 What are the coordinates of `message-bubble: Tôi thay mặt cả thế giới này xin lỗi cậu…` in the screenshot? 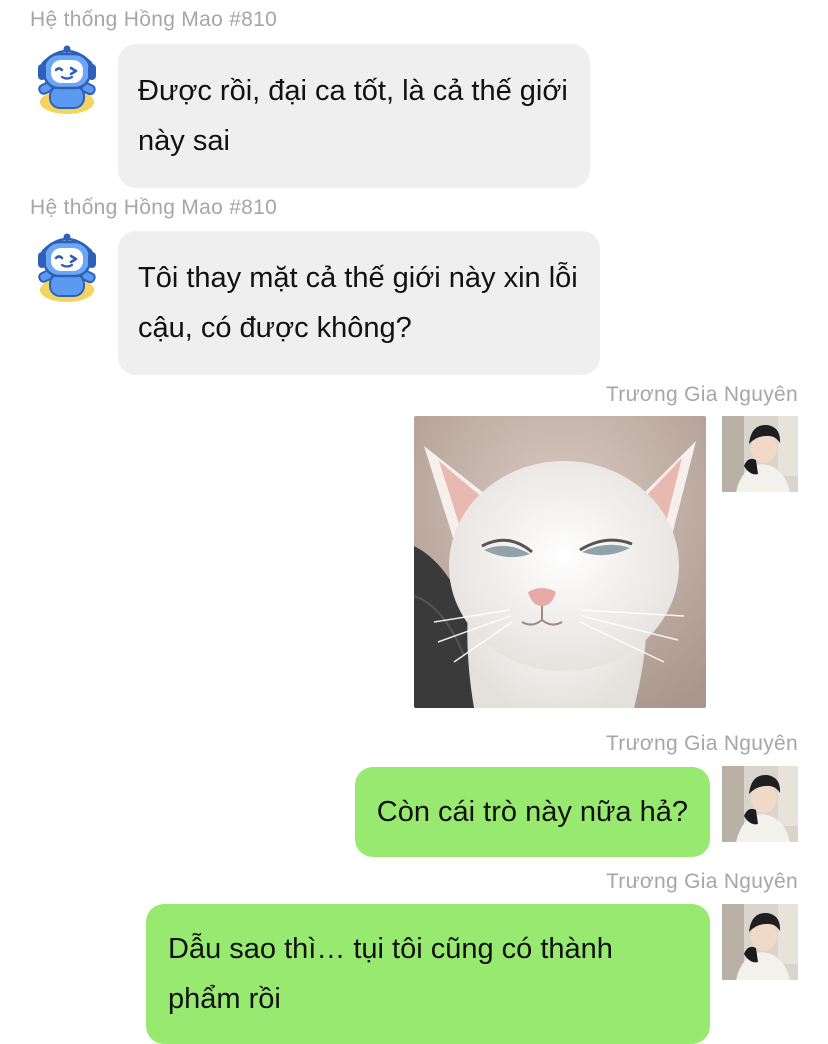 It's located at (359, 303).